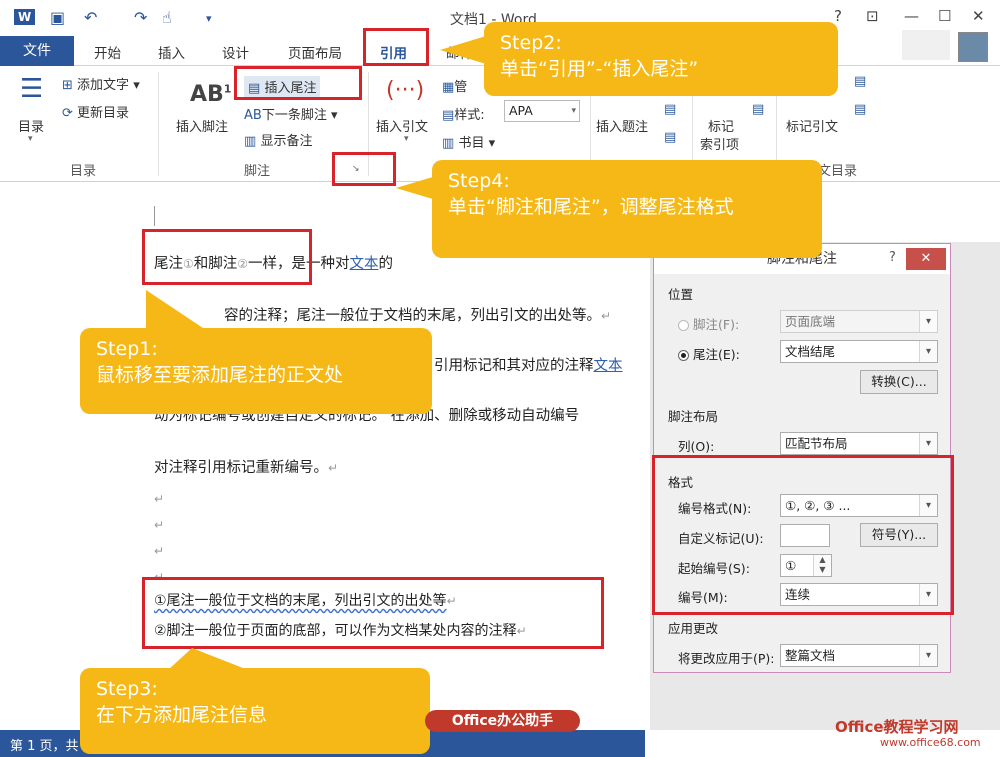 The width and height of the screenshot is (1000, 757). I want to click on add-text-label: 添加文字, so click(103, 85).